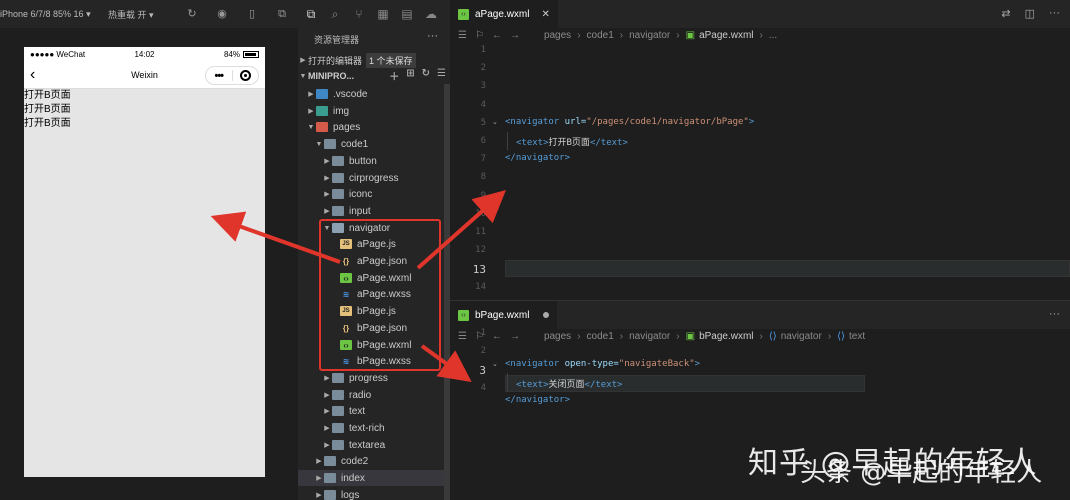  What do you see at coordinates (374, 94) in the screenshot?
I see `tree-item--vscode: ▶ .vscode` at bounding box center [374, 94].